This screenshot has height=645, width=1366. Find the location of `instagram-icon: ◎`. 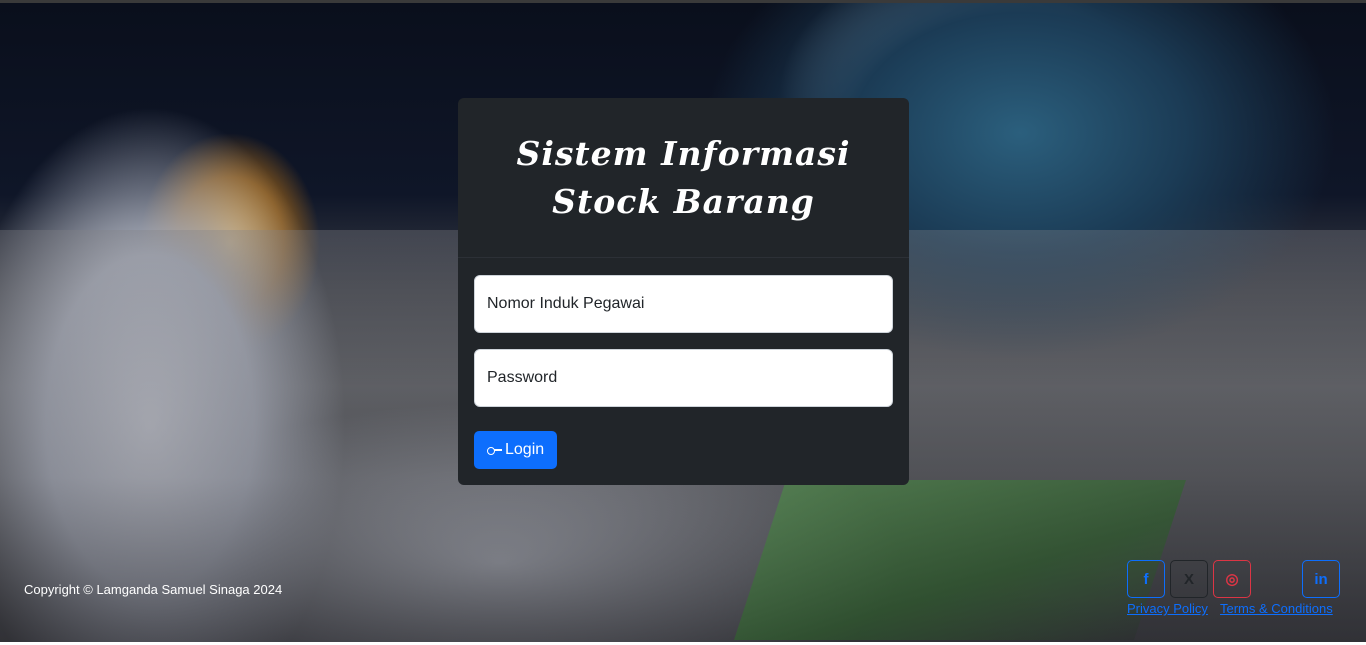

instagram-icon: ◎ is located at coordinates (1232, 579).